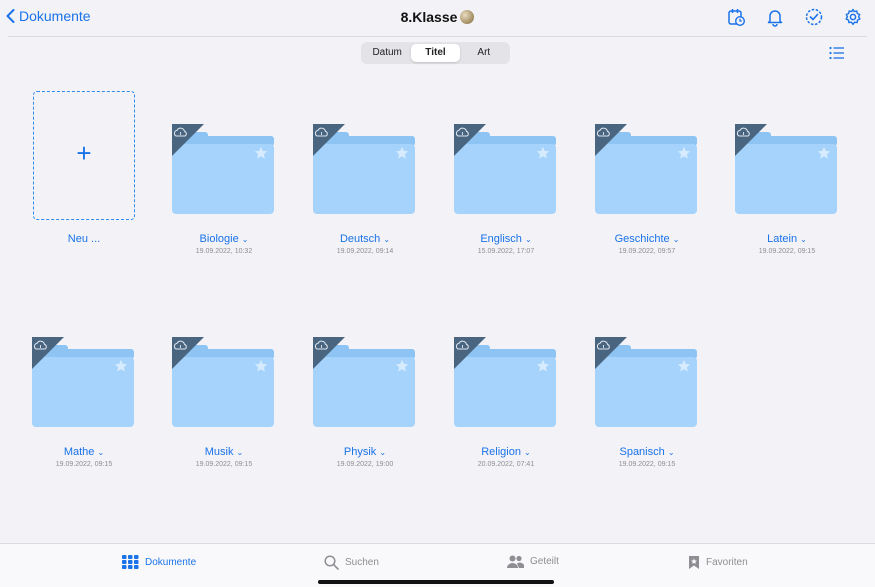  I want to click on sort-option-art: Art, so click(484, 53).